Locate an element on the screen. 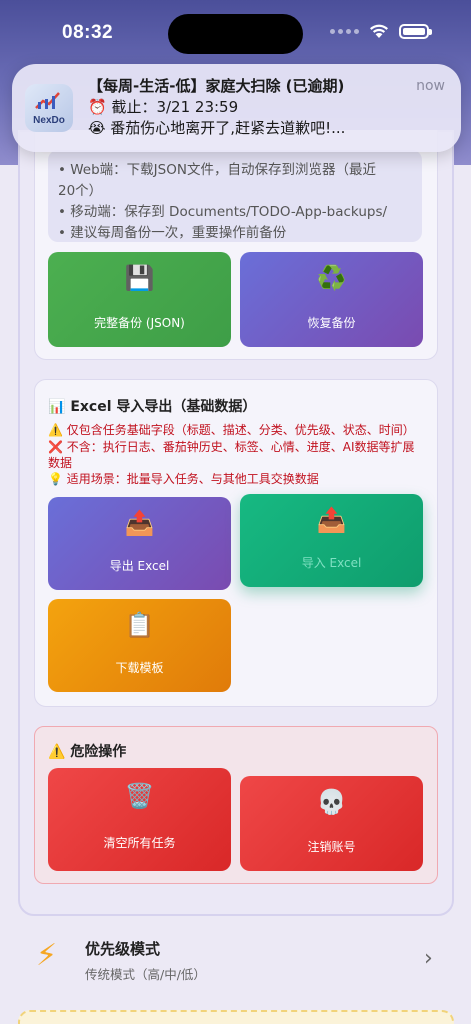 Image resolution: width=471 pixels, height=1024 pixels. full-backup-label: 完整备份 (JSON) is located at coordinates (139, 323).